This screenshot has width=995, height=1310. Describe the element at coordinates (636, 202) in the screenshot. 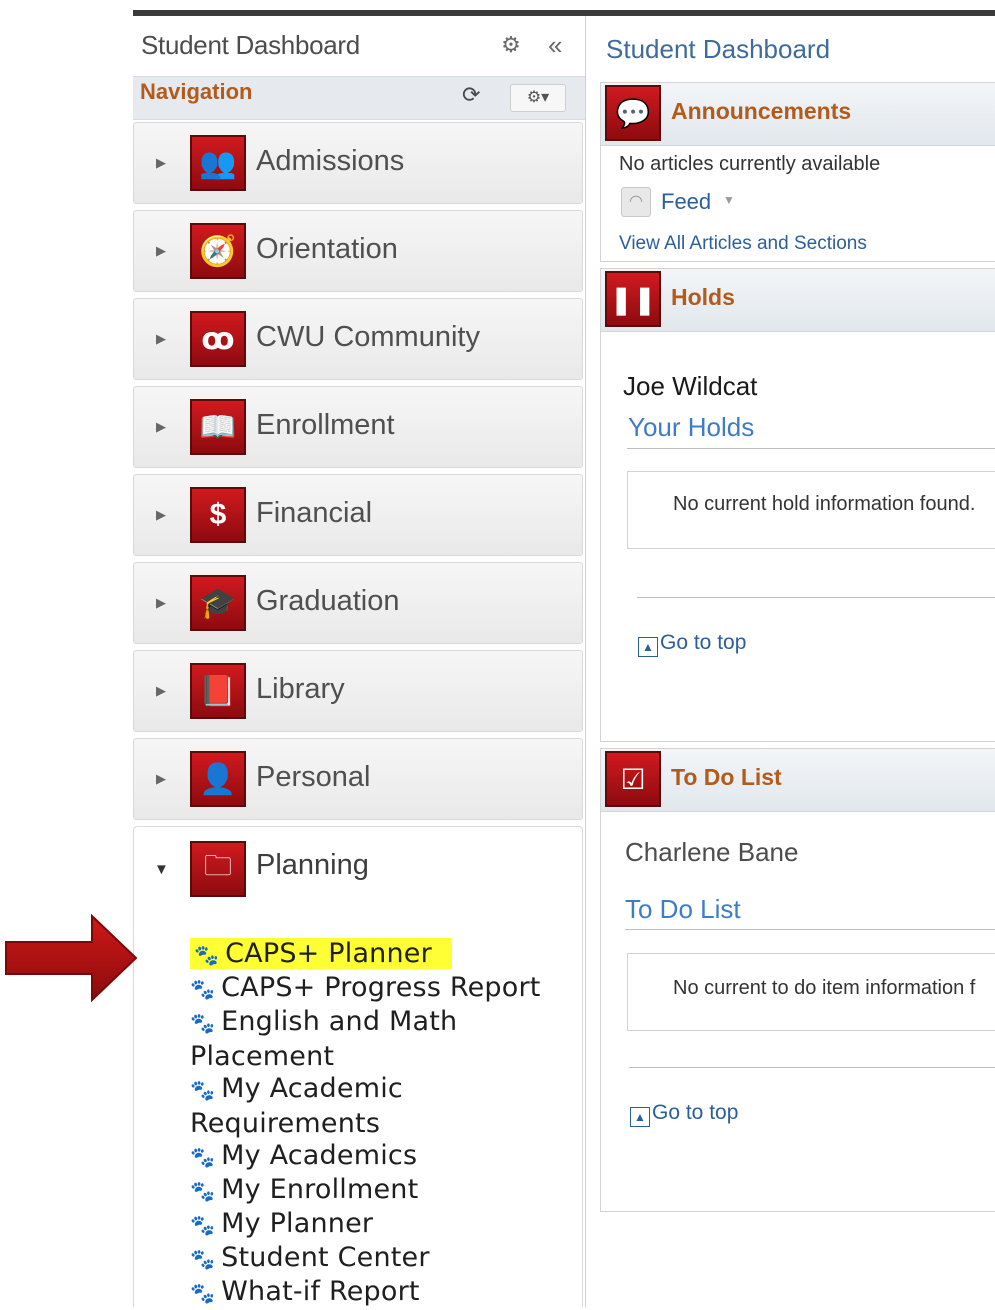

I see `rss-feed-icon: ◠` at that location.